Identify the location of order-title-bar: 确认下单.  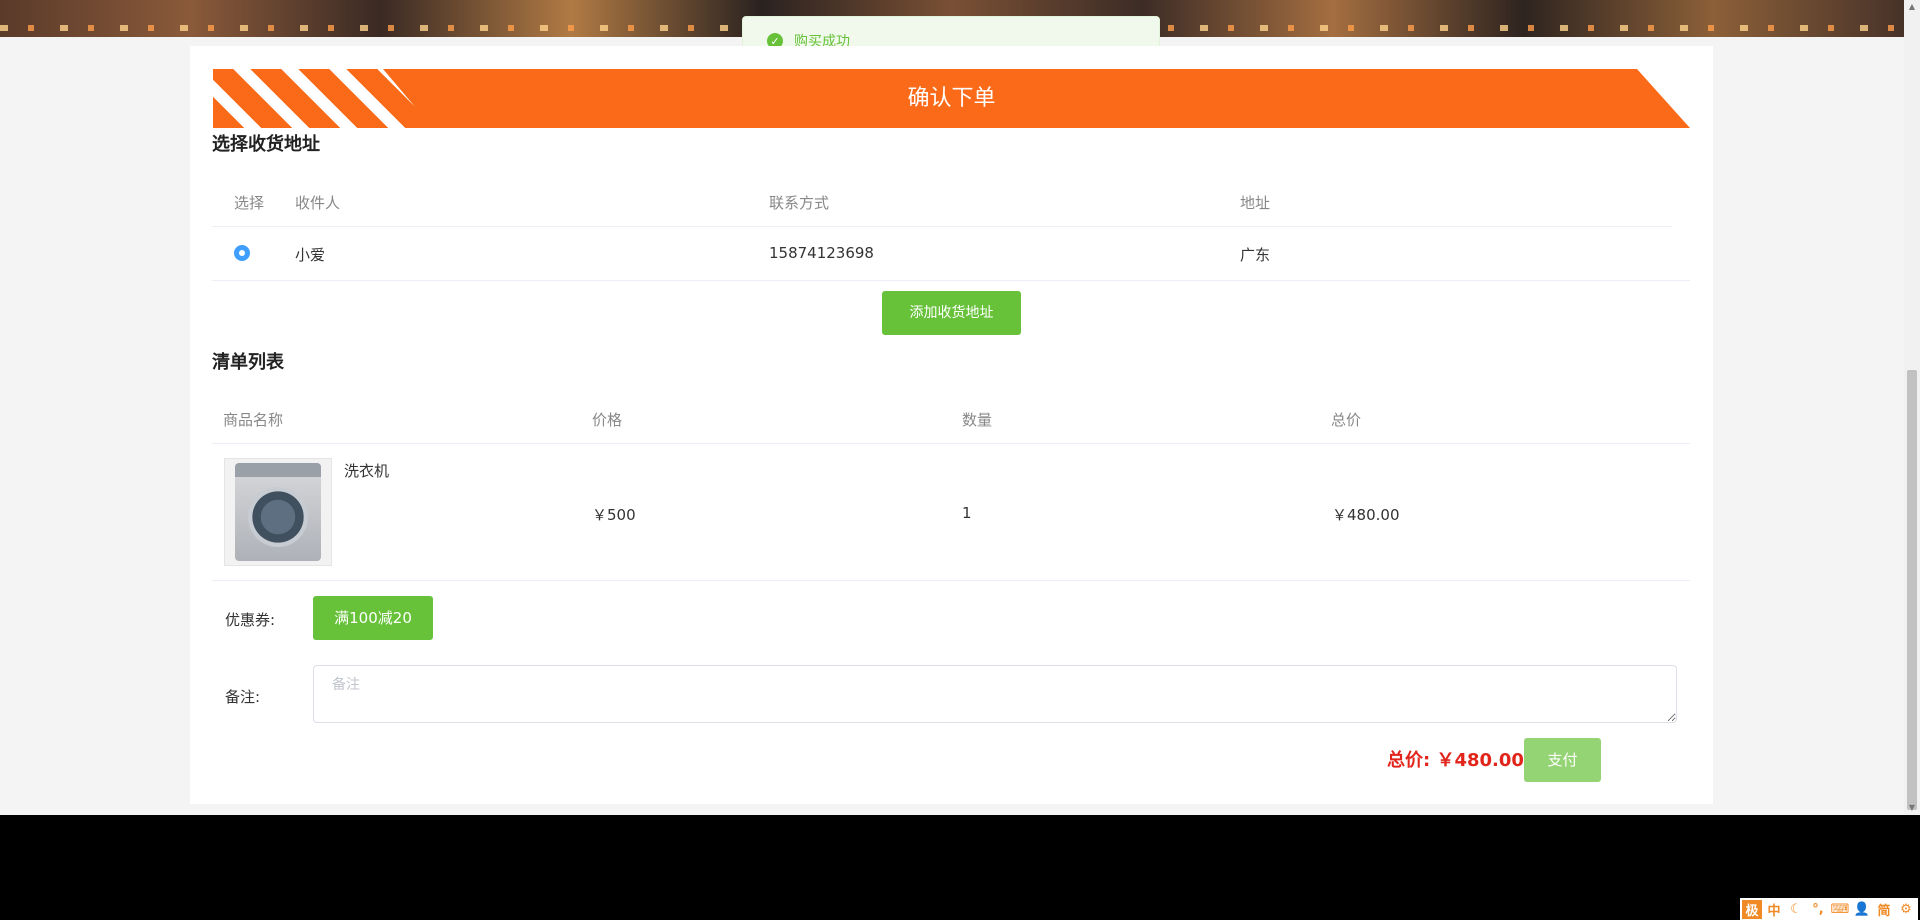
(951, 98).